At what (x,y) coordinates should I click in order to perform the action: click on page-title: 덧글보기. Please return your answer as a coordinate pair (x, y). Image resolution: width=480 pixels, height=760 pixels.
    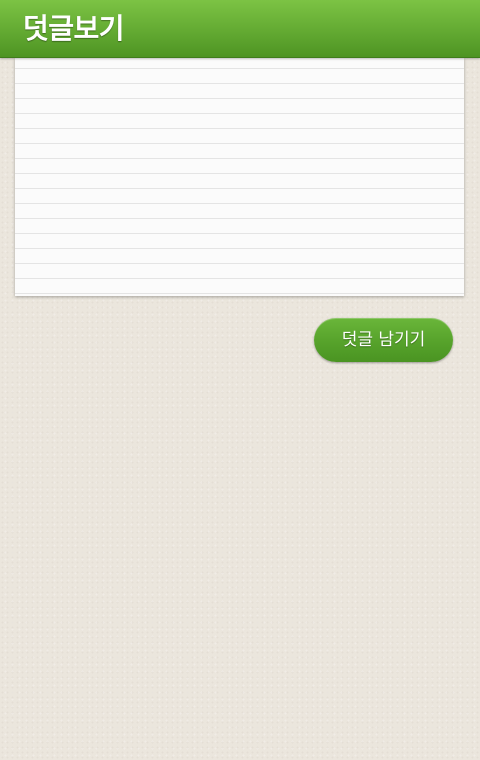
    Looking at the image, I should click on (74, 28).